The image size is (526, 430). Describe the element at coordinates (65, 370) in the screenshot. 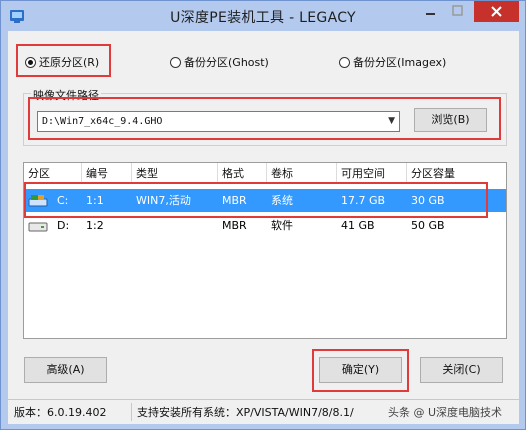

I see `advanced-button: 高级(A)` at that location.